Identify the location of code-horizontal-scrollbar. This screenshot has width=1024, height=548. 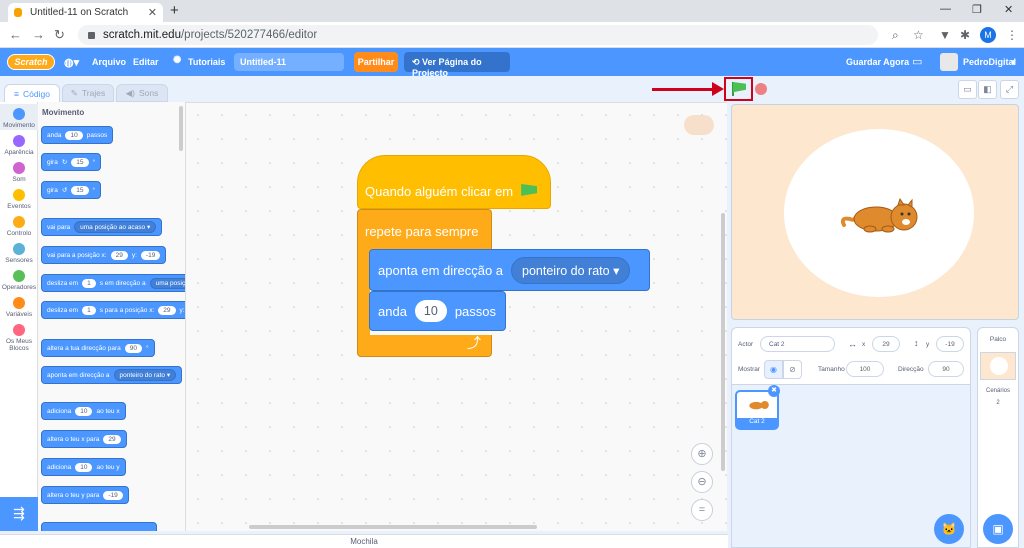
(393, 527).